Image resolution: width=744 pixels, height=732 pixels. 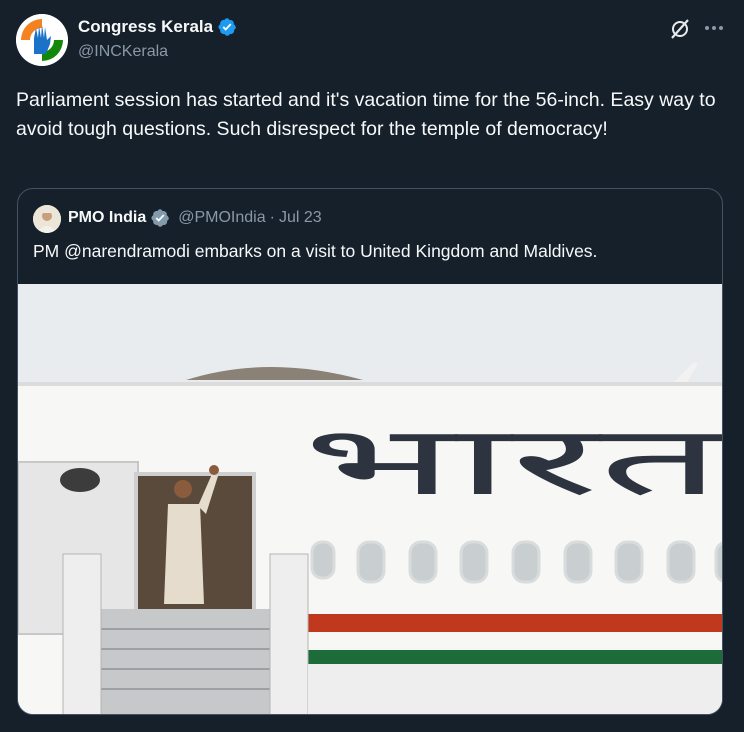 I want to click on display-name: Congress Kerala, so click(x=145, y=27).